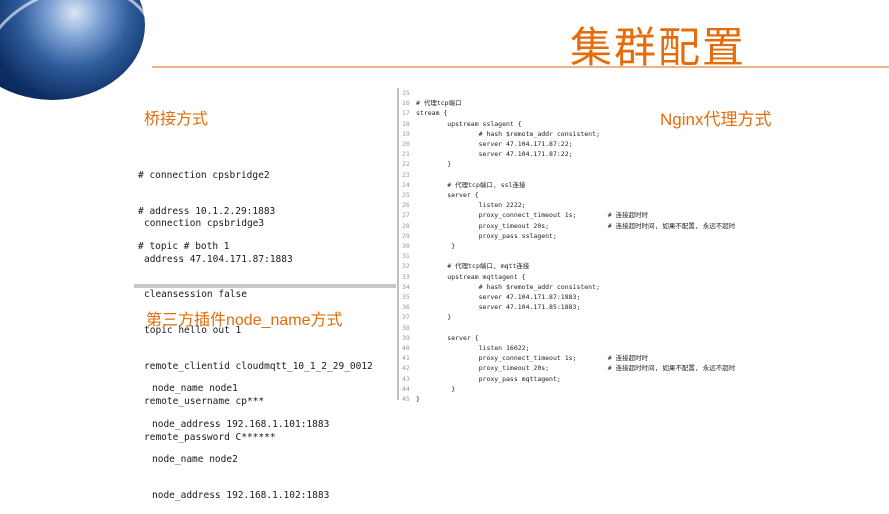 The height and width of the screenshot is (514, 889). What do you see at coordinates (406, 205) in the screenshot?
I see `line-number: 26` at bounding box center [406, 205].